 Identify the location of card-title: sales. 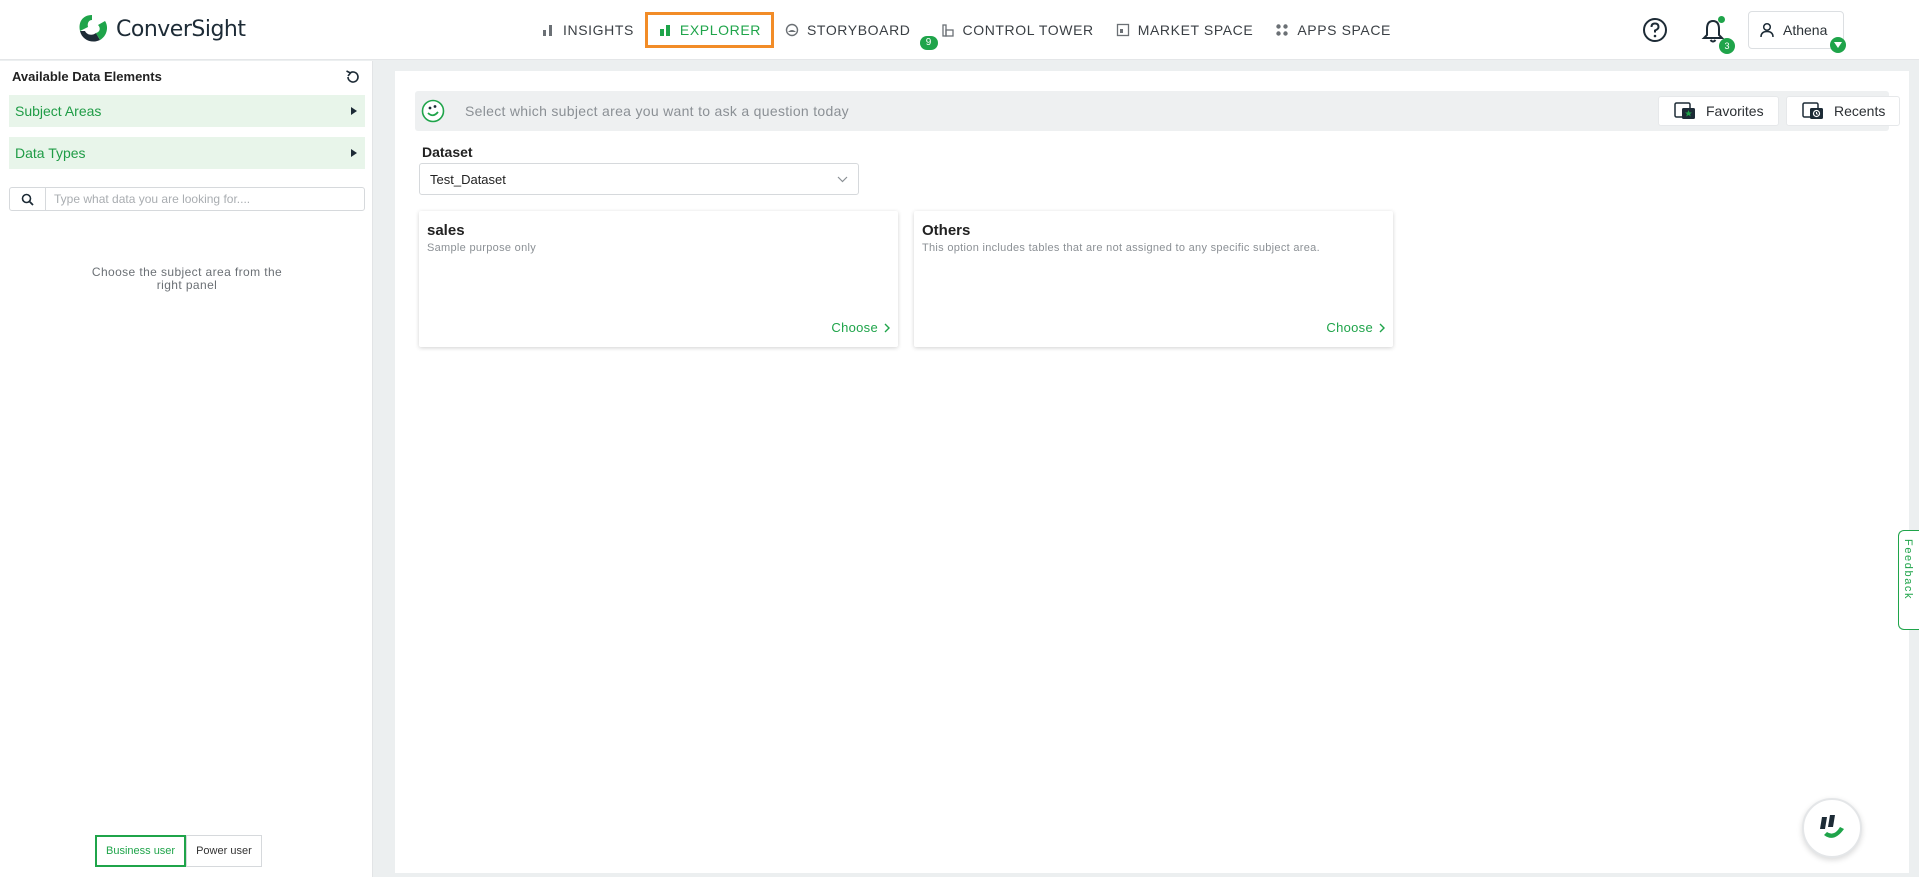
(446, 230).